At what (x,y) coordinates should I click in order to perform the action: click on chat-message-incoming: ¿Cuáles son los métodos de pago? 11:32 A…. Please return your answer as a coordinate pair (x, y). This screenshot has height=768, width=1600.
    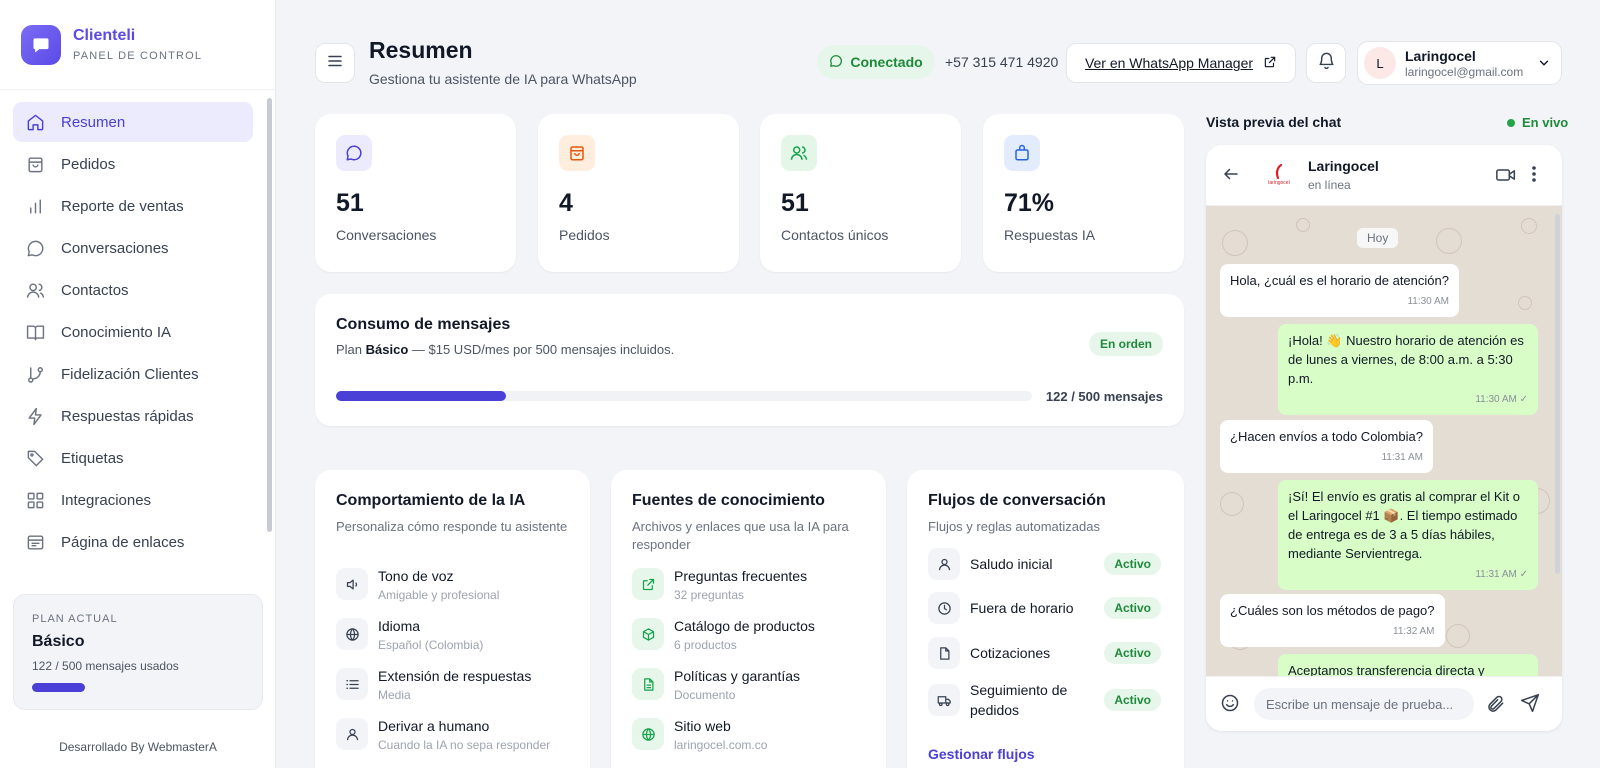
    Looking at the image, I should click on (1332, 620).